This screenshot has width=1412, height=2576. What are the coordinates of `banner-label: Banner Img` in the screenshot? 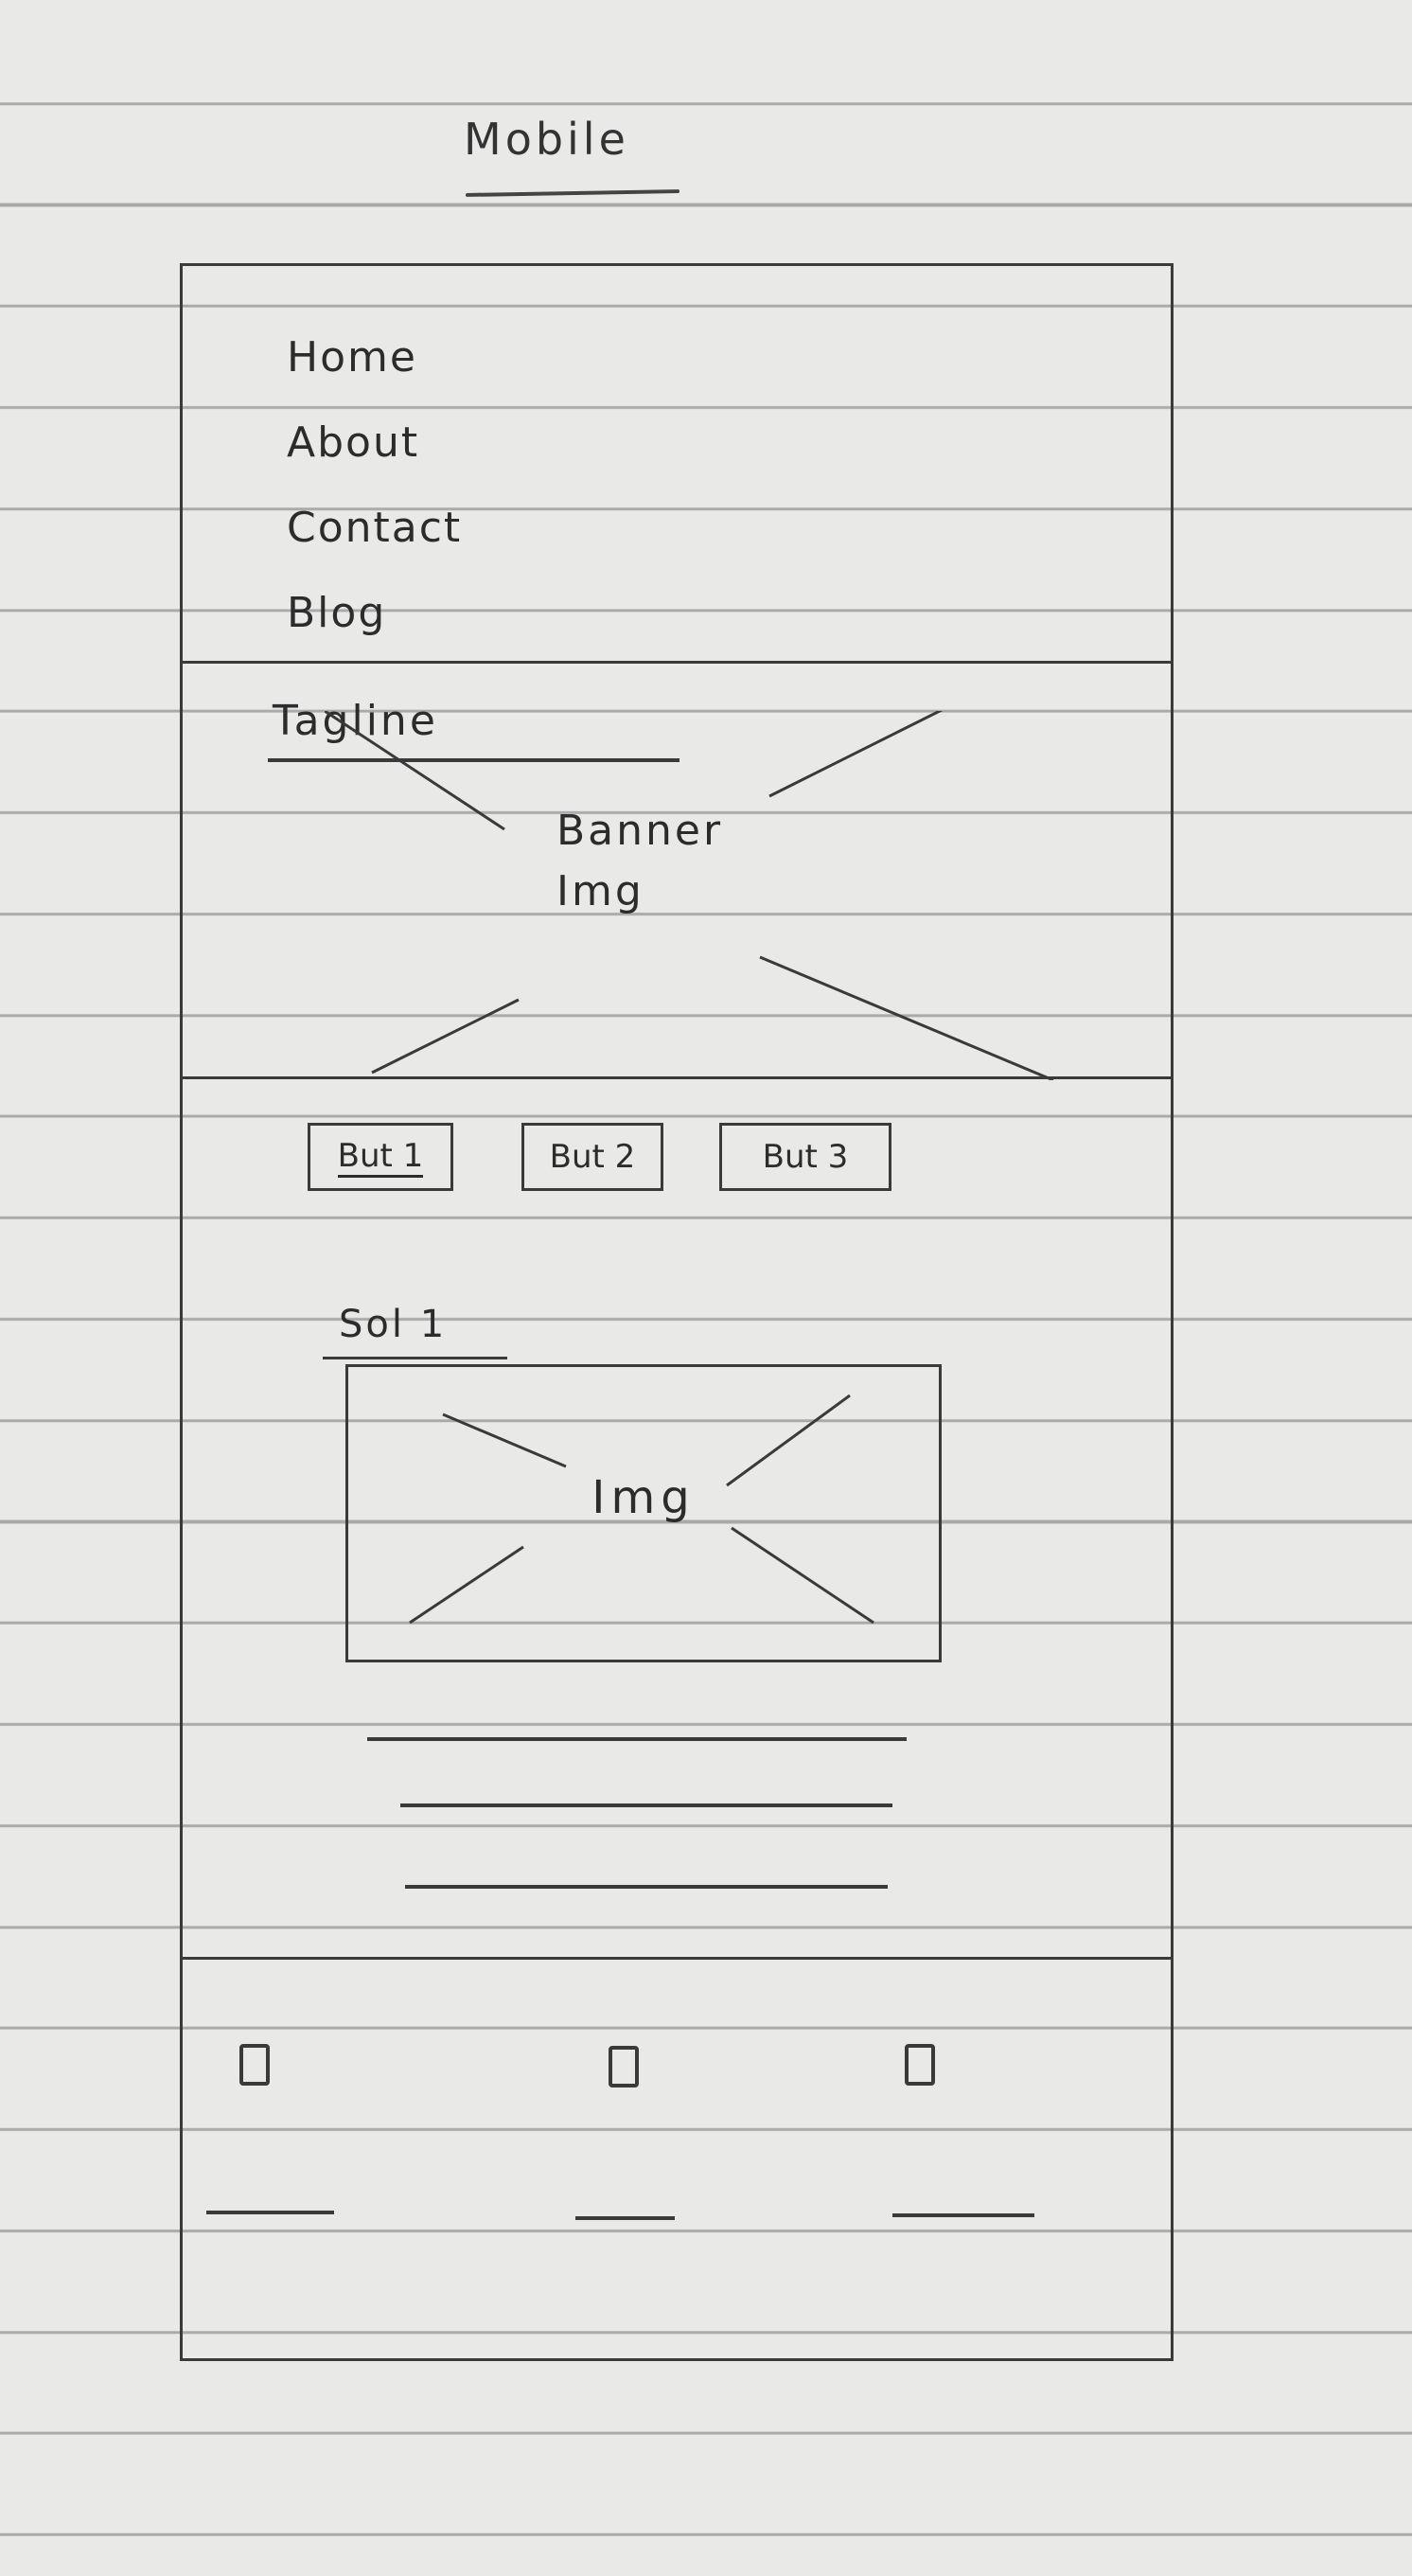 It's located at (670, 861).